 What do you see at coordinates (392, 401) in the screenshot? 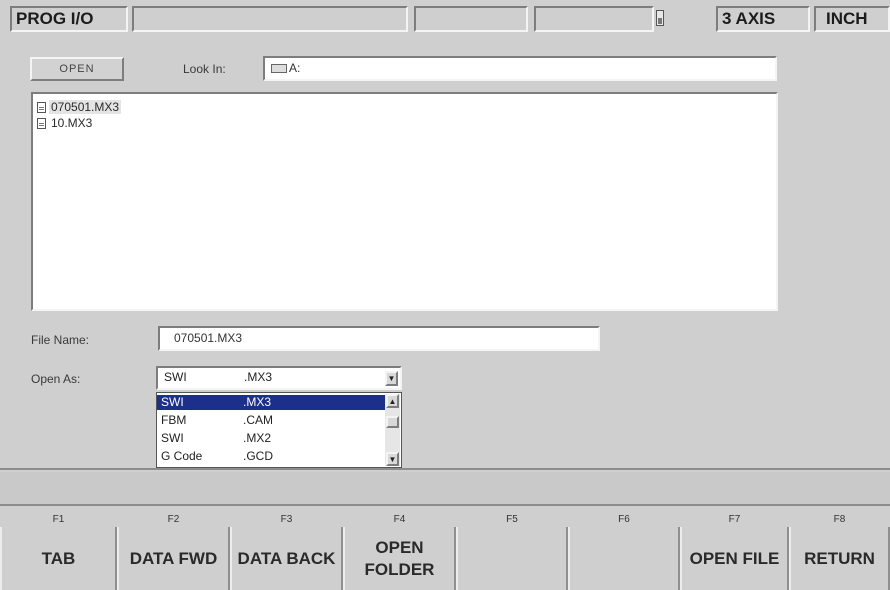
I see `chevron-up-icon: ▲` at bounding box center [392, 401].